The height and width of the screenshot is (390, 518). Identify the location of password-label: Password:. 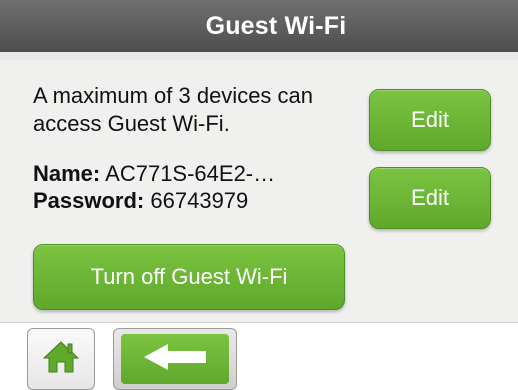
(89, 200).